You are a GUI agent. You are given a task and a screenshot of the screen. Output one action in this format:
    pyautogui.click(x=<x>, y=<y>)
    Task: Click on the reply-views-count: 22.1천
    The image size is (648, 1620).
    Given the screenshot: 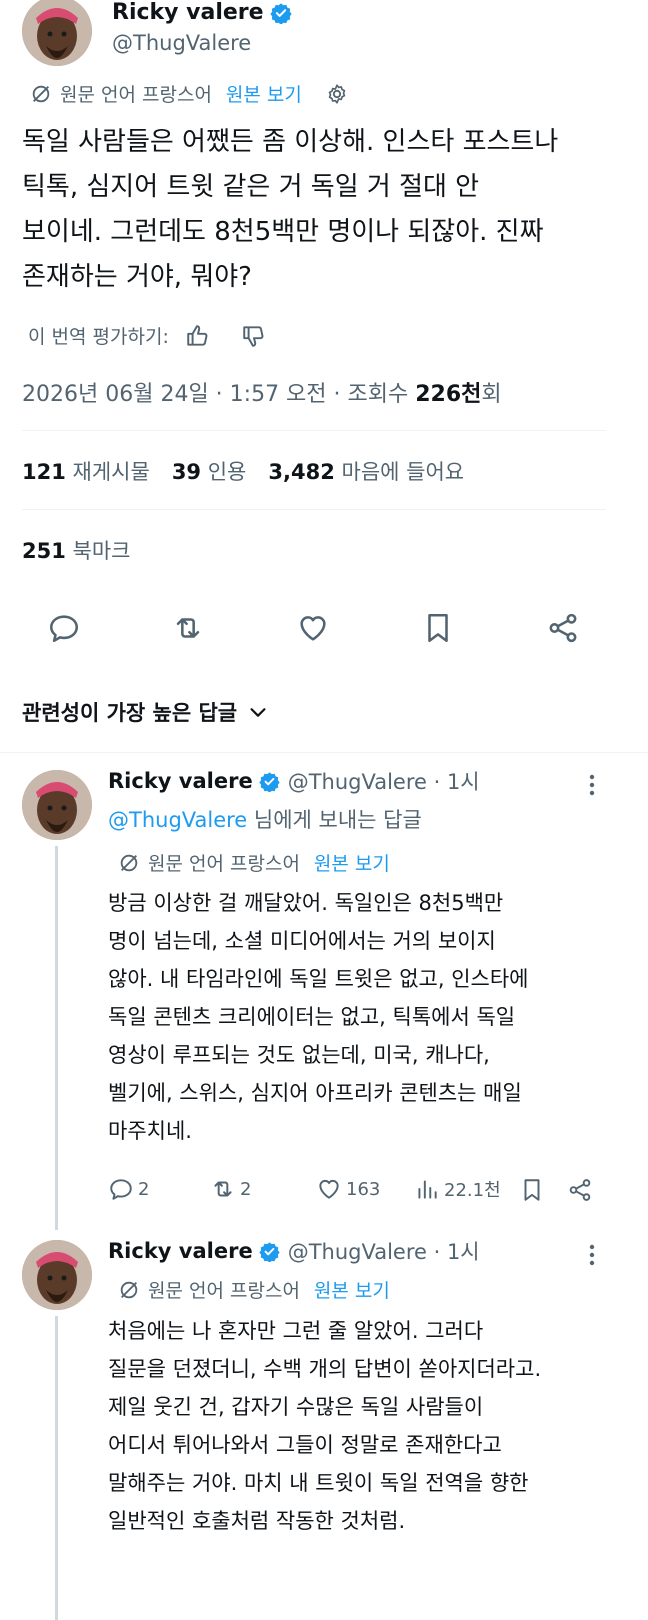 What is the action you would take?
    pyautogui.click(x=472, y=1190)
    